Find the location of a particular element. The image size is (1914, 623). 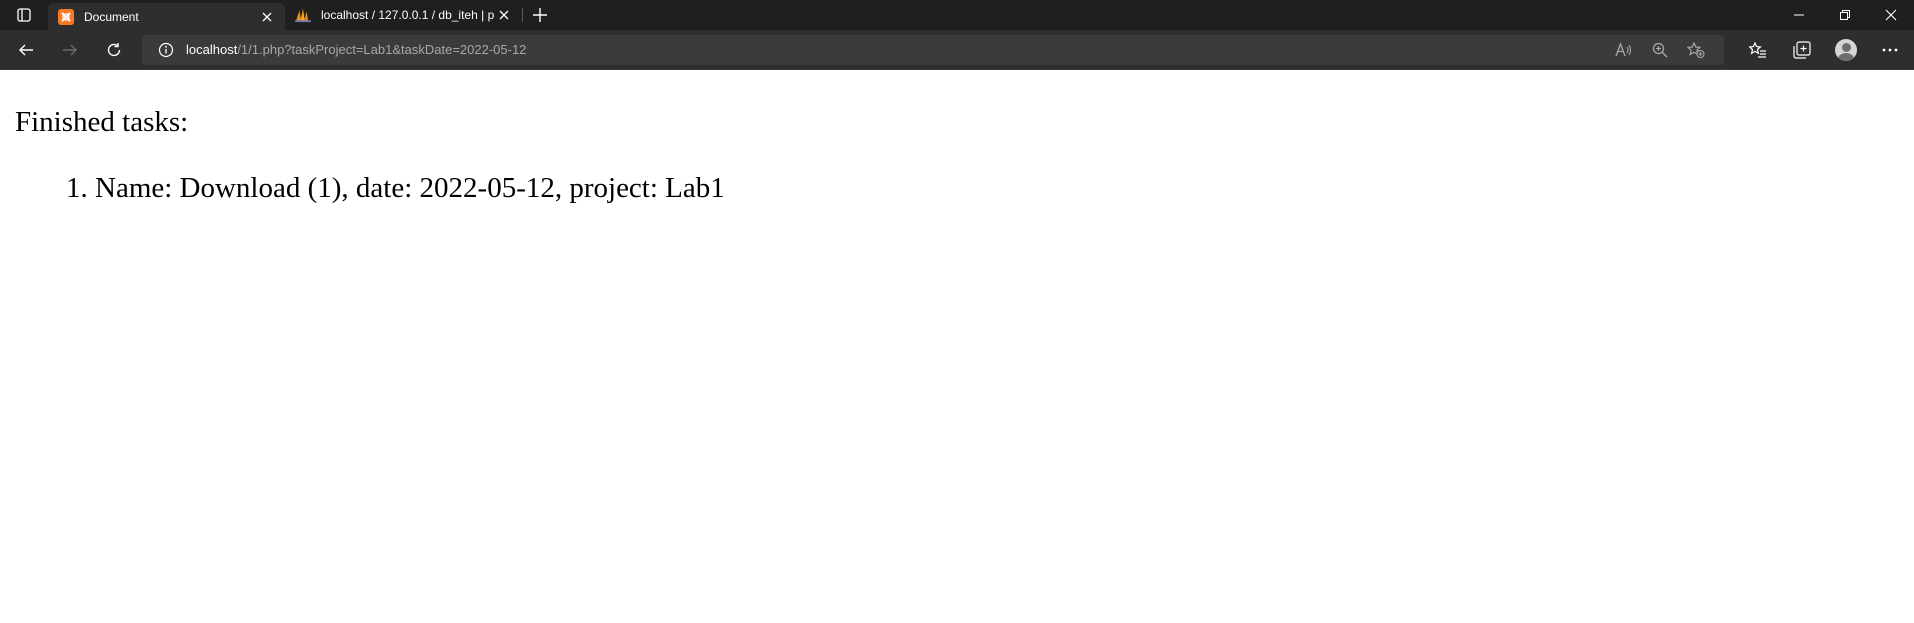

tab-phpmyadmin: localhost / 127.0.0.1 / db_iteh | p is located at coordinates (403, 15).